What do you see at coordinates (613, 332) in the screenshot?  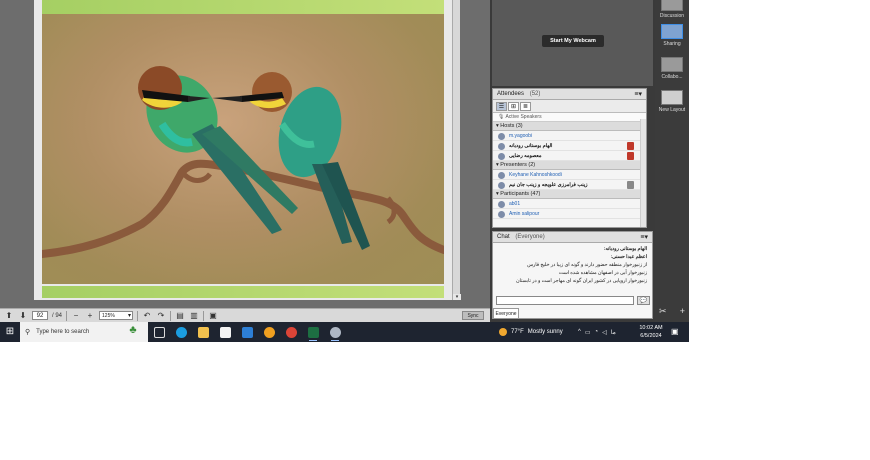 I see `language-indicator: ما` at bounding box center [613, 332].